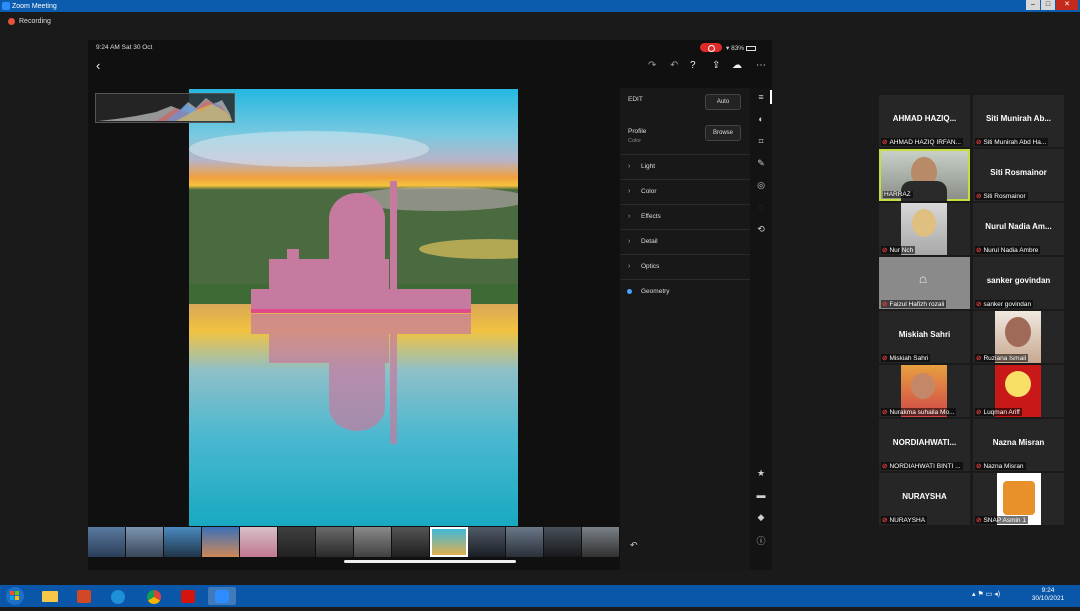  Describe the element at coordinates (923, 280) in the screenshot. I see `user-placeholder-icon: ☖` at that location.